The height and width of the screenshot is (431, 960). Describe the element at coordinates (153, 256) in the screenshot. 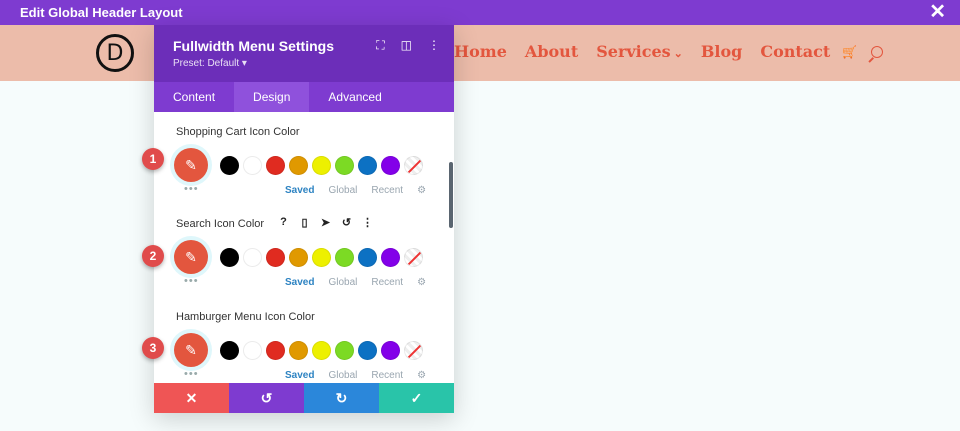

I see `callout-marker-2: 2` at that location.